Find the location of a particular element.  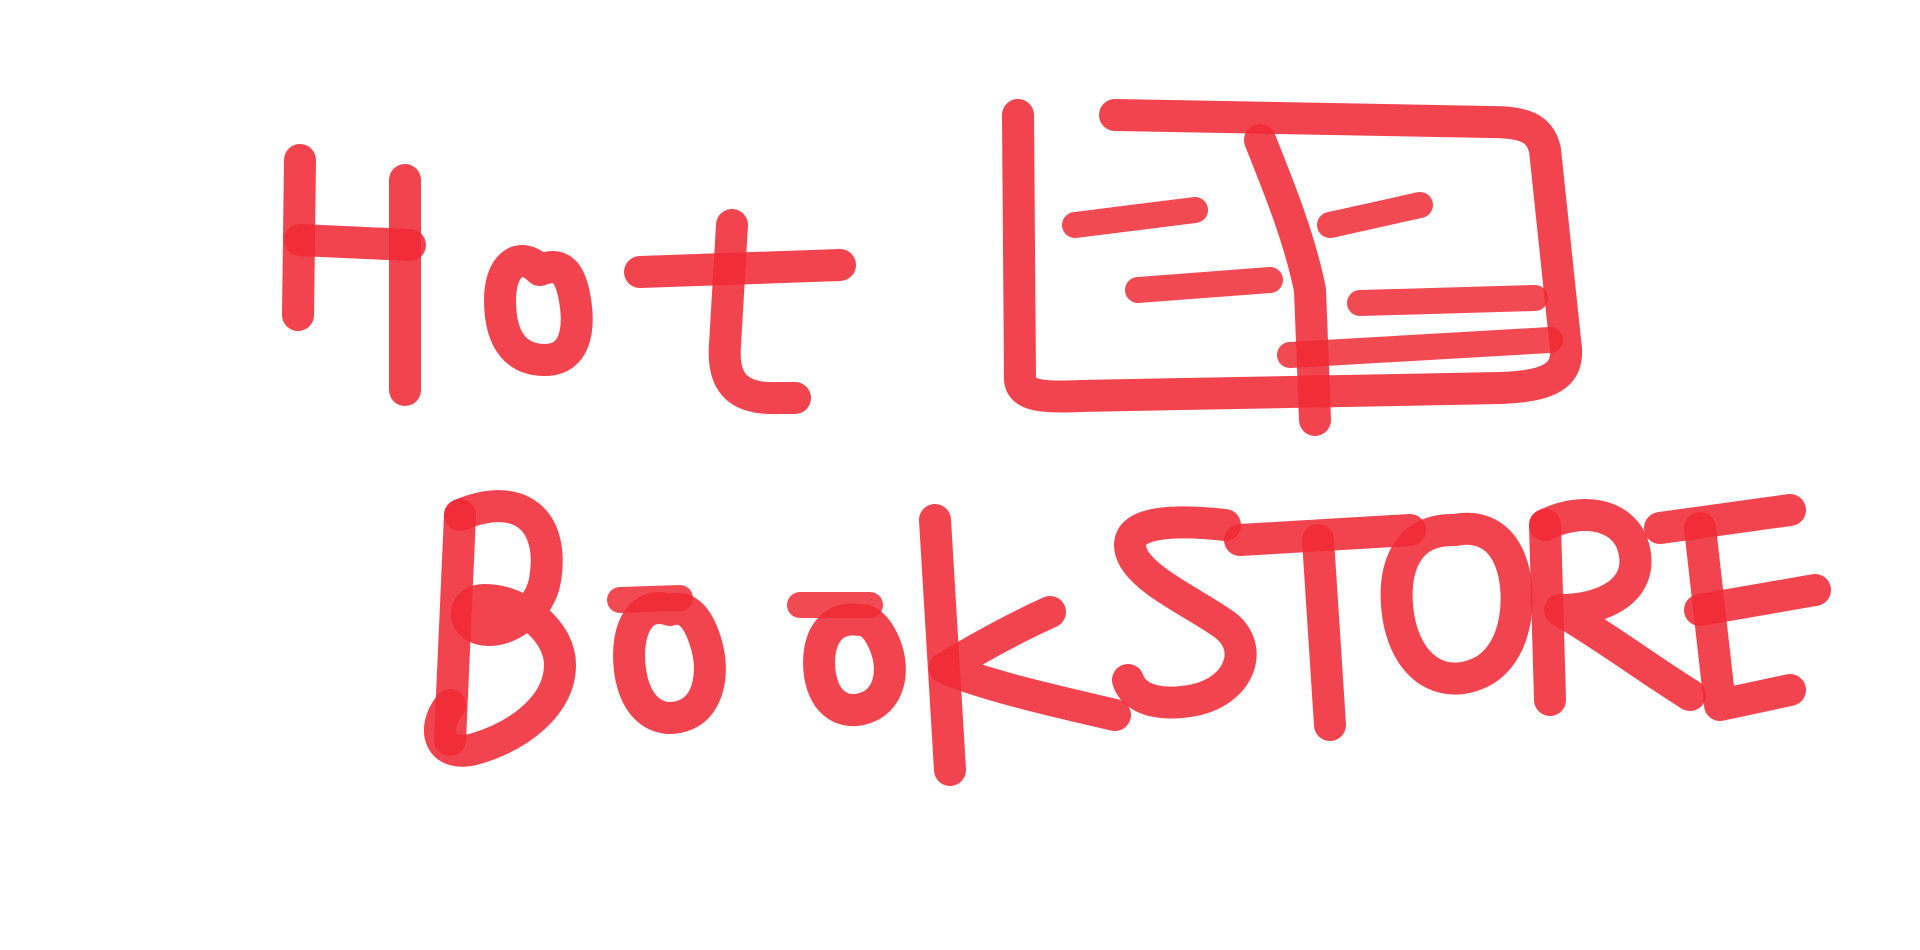

open-book-icon is located at coordinates (1292, 267).